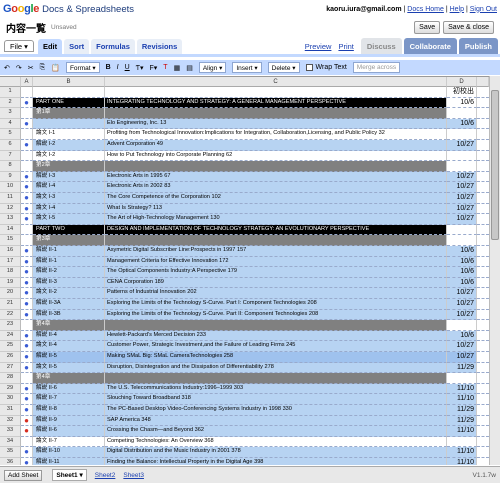 The width and height of the screenshot is (500, 483). I want to click on add-sheet-button: Add Sheet, so click(23, 475).